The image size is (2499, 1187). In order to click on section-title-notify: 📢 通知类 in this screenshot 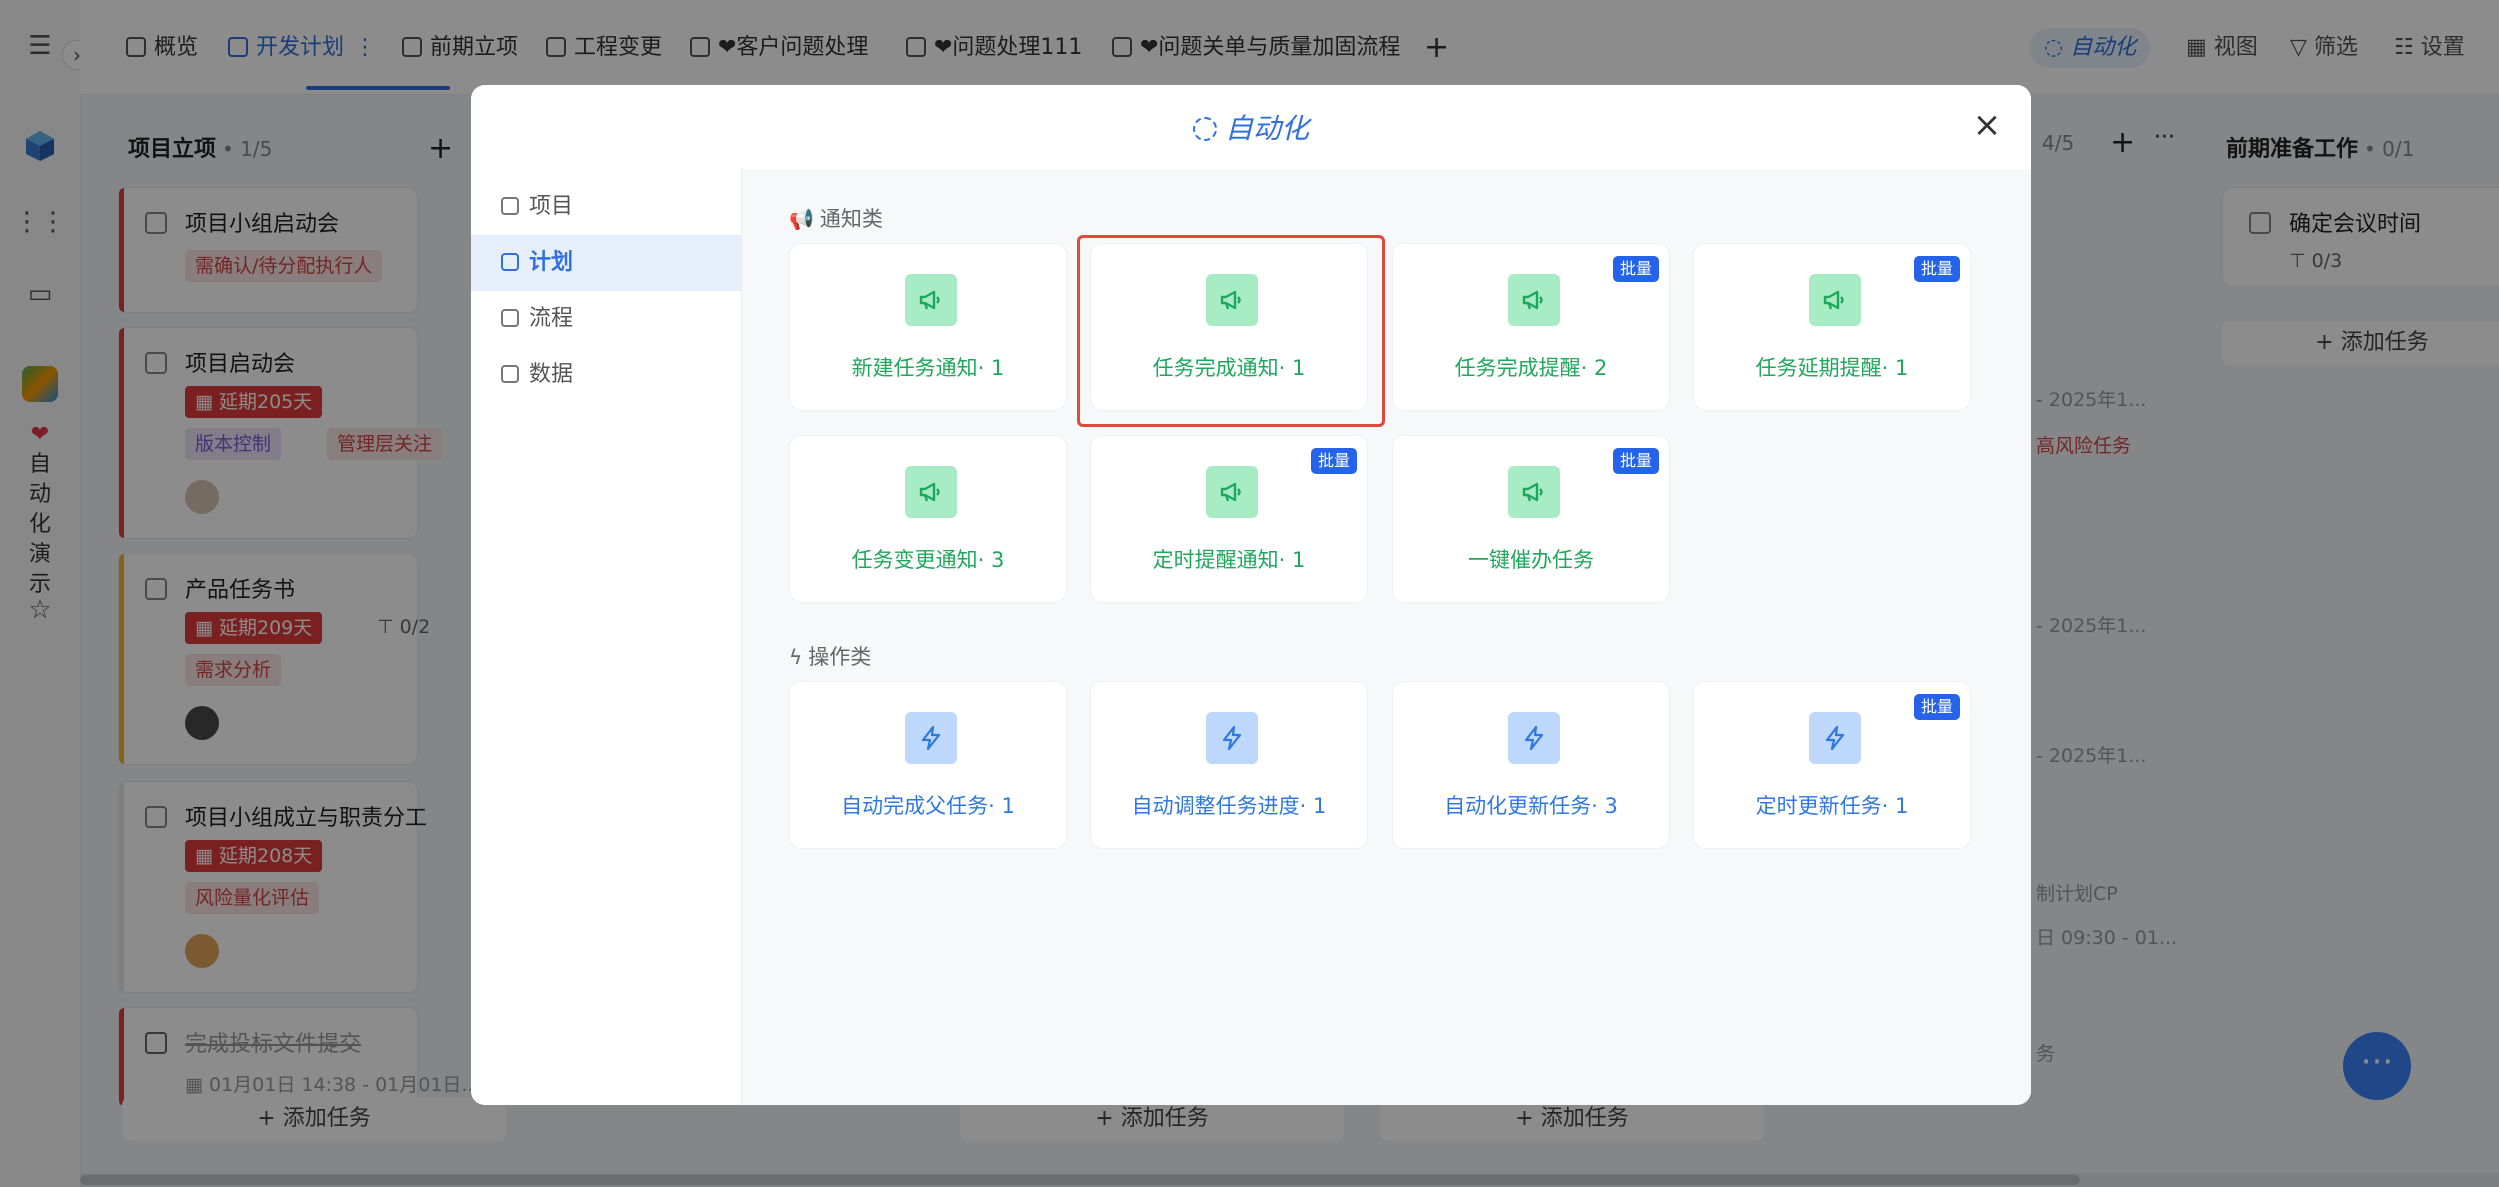, I will do `click(836, 219)`.